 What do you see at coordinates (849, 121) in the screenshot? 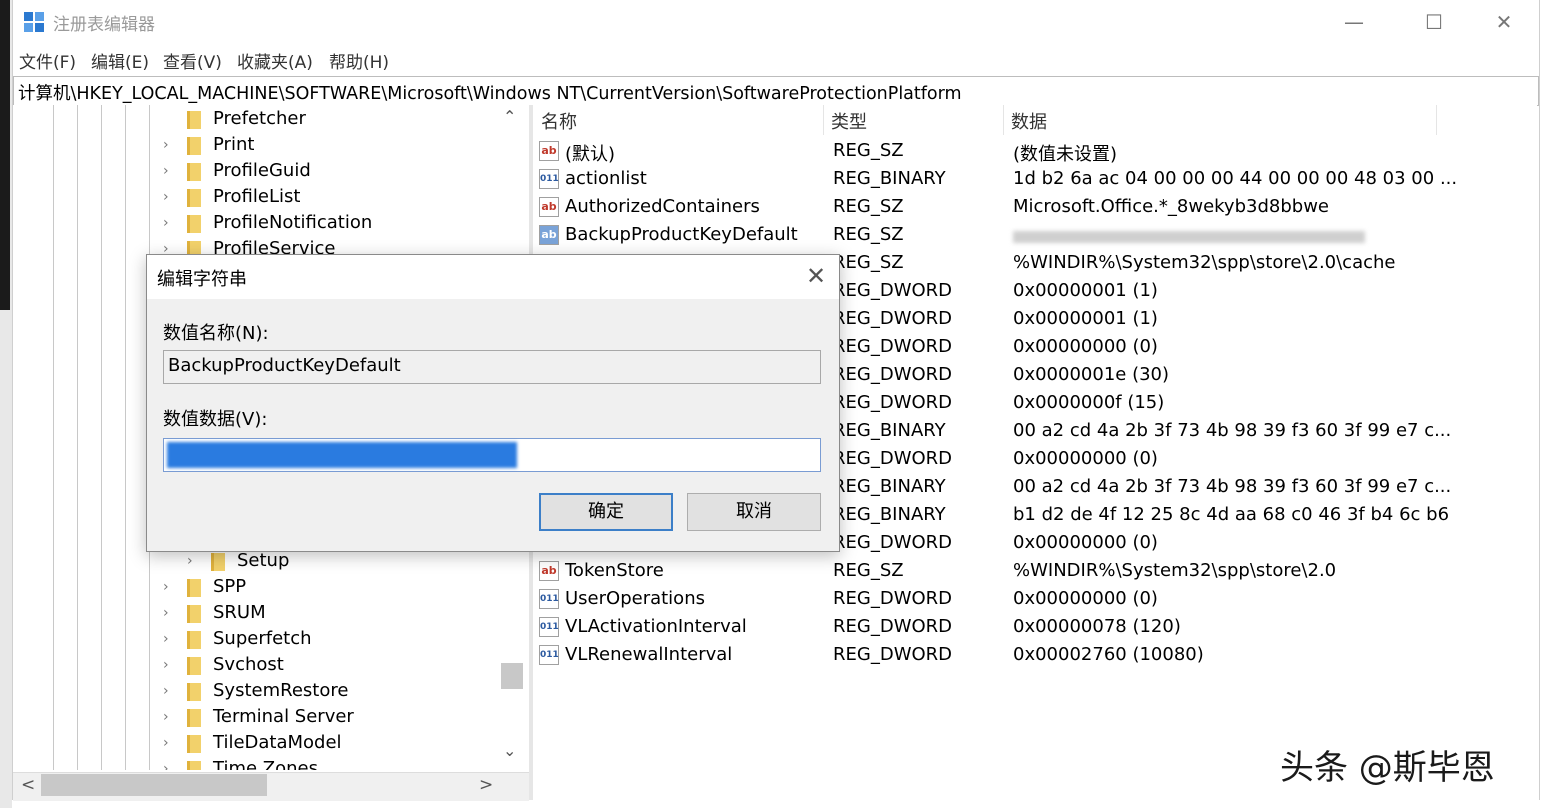
I see `column-header-type: 类型` at bounding box center [849, 121].